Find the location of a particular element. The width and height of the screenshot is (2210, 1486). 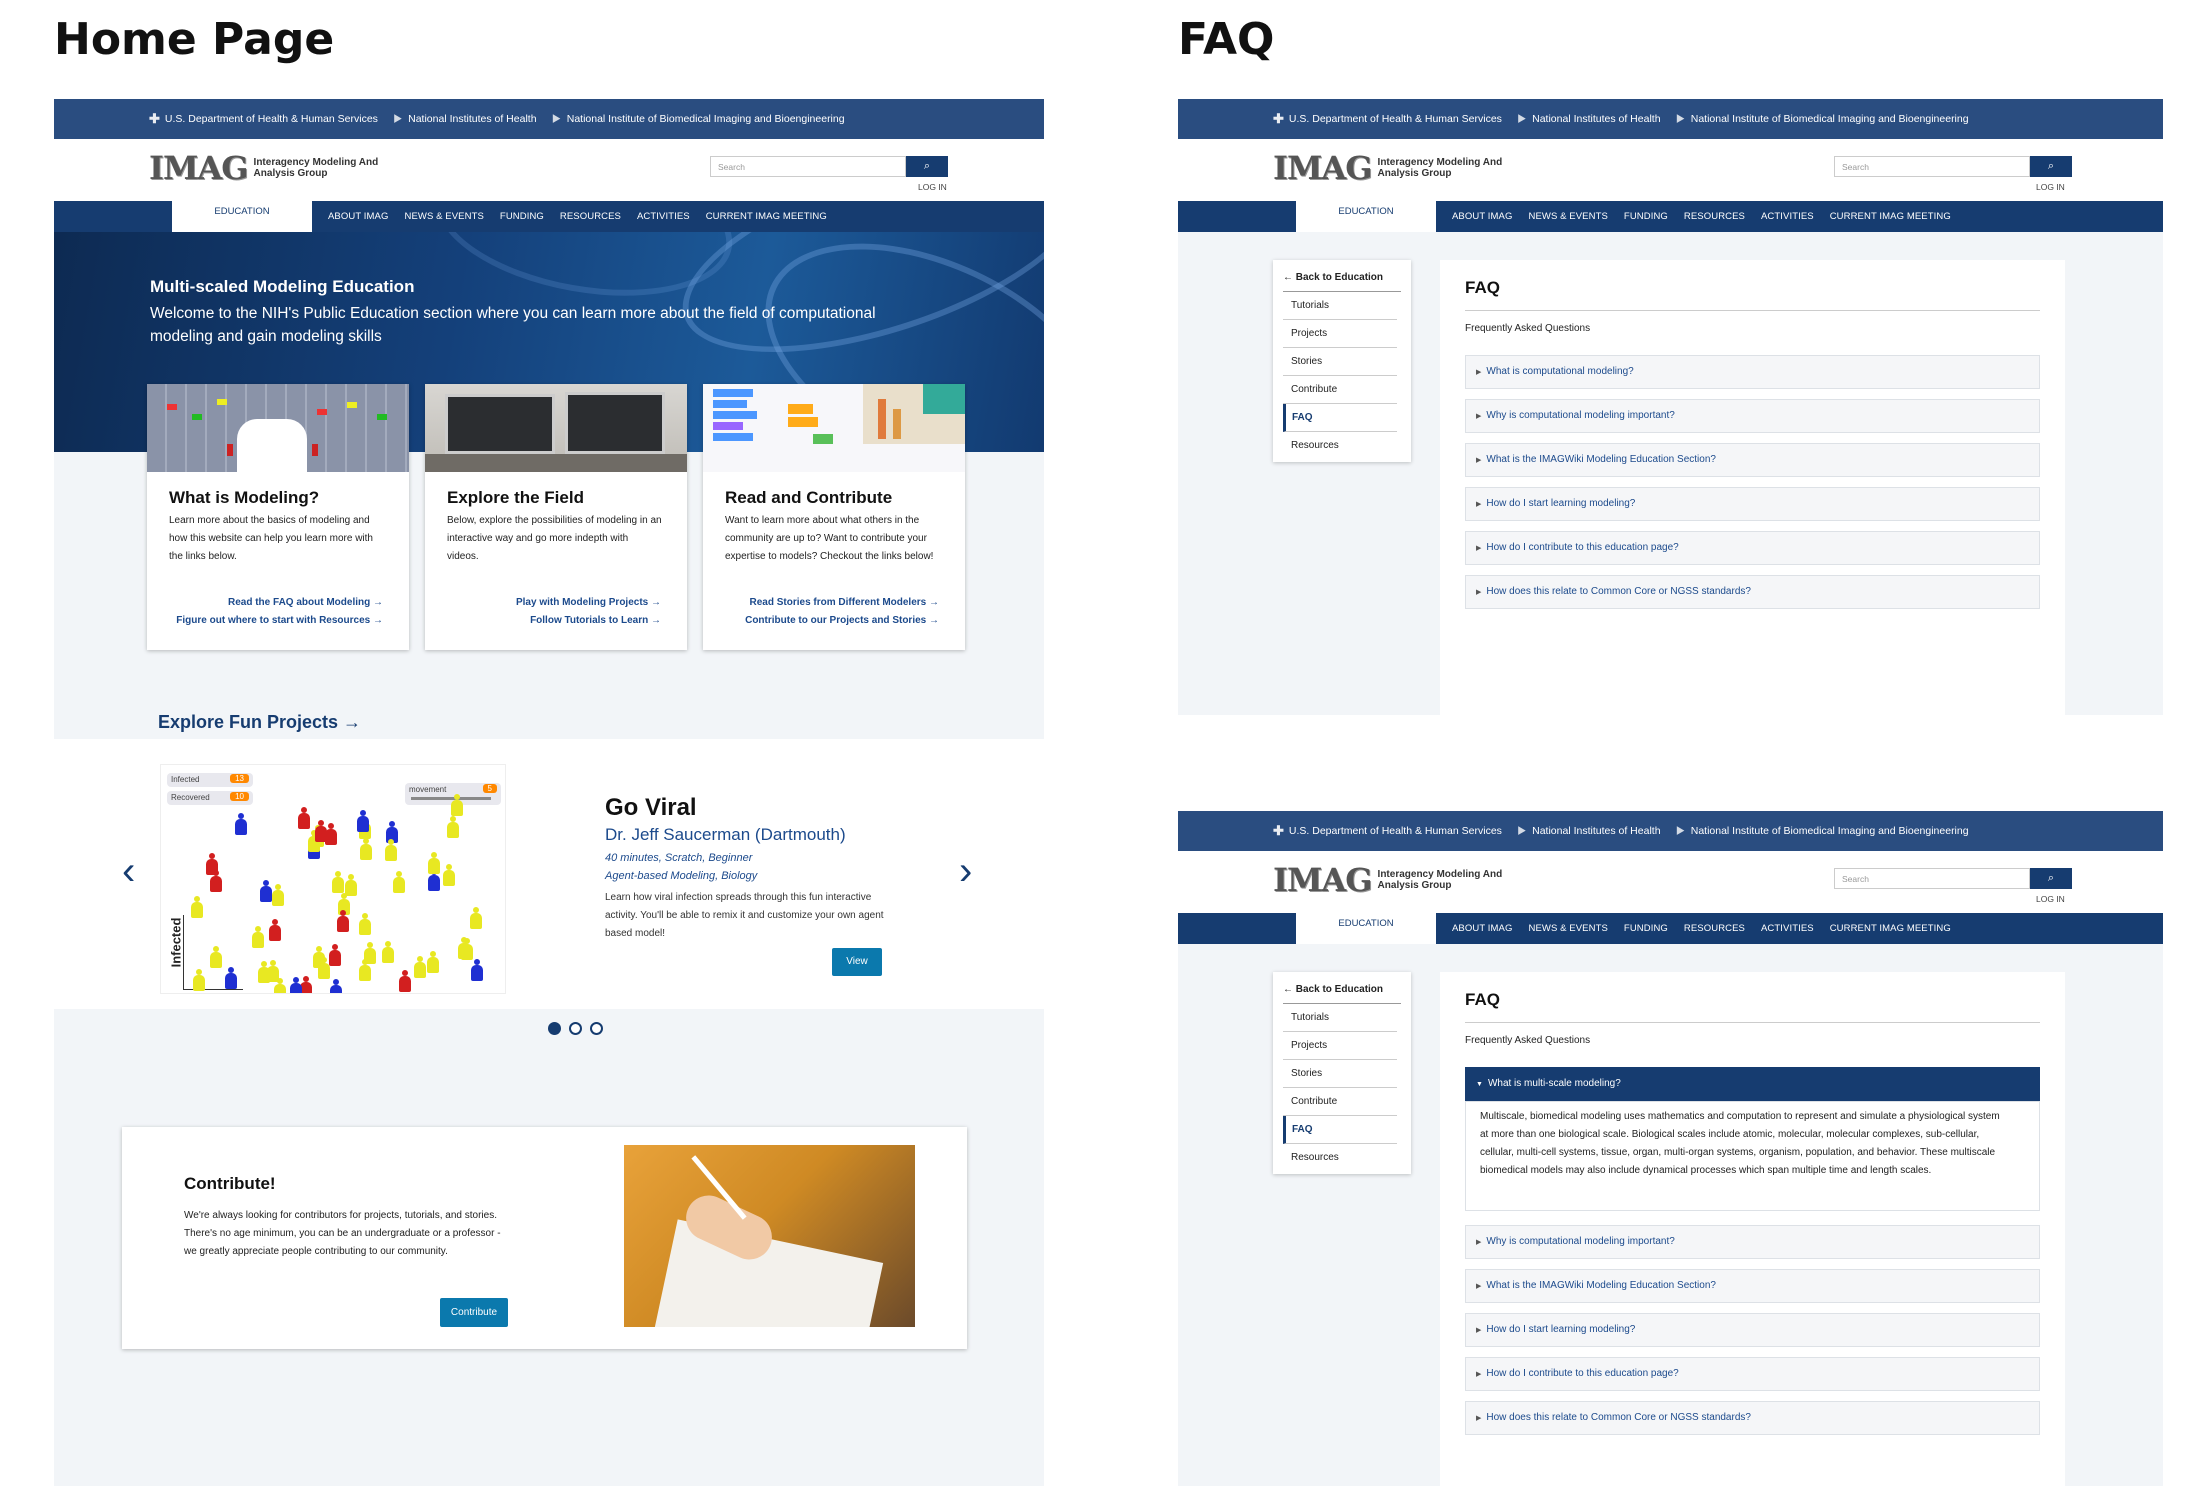

infected-counter: Infected 13 is located at coordinates (210, 780).